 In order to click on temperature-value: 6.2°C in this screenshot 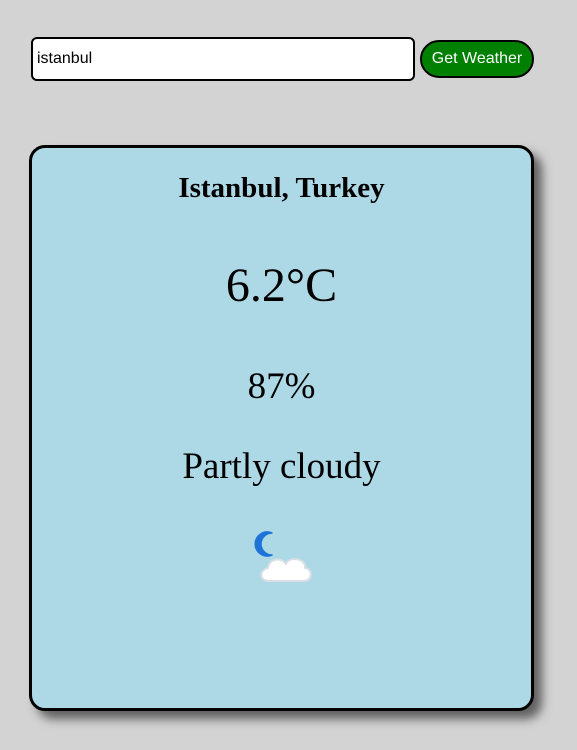, I will do `click(281, 285)`.